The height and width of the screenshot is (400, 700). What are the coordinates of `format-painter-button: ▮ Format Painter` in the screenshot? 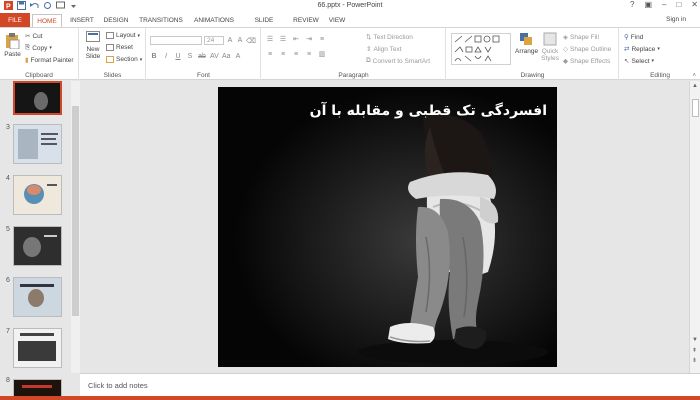 It's located at (49, 60).